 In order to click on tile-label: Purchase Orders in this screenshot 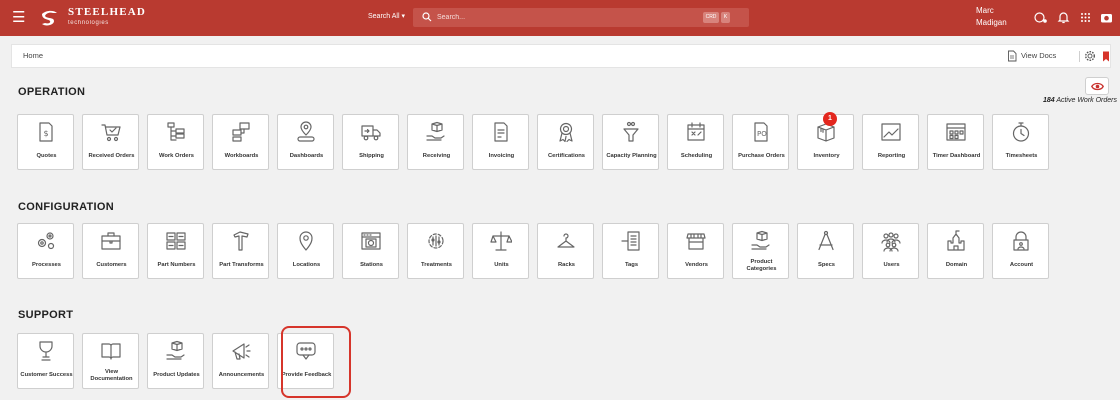, I will do `click(761, 156)`.